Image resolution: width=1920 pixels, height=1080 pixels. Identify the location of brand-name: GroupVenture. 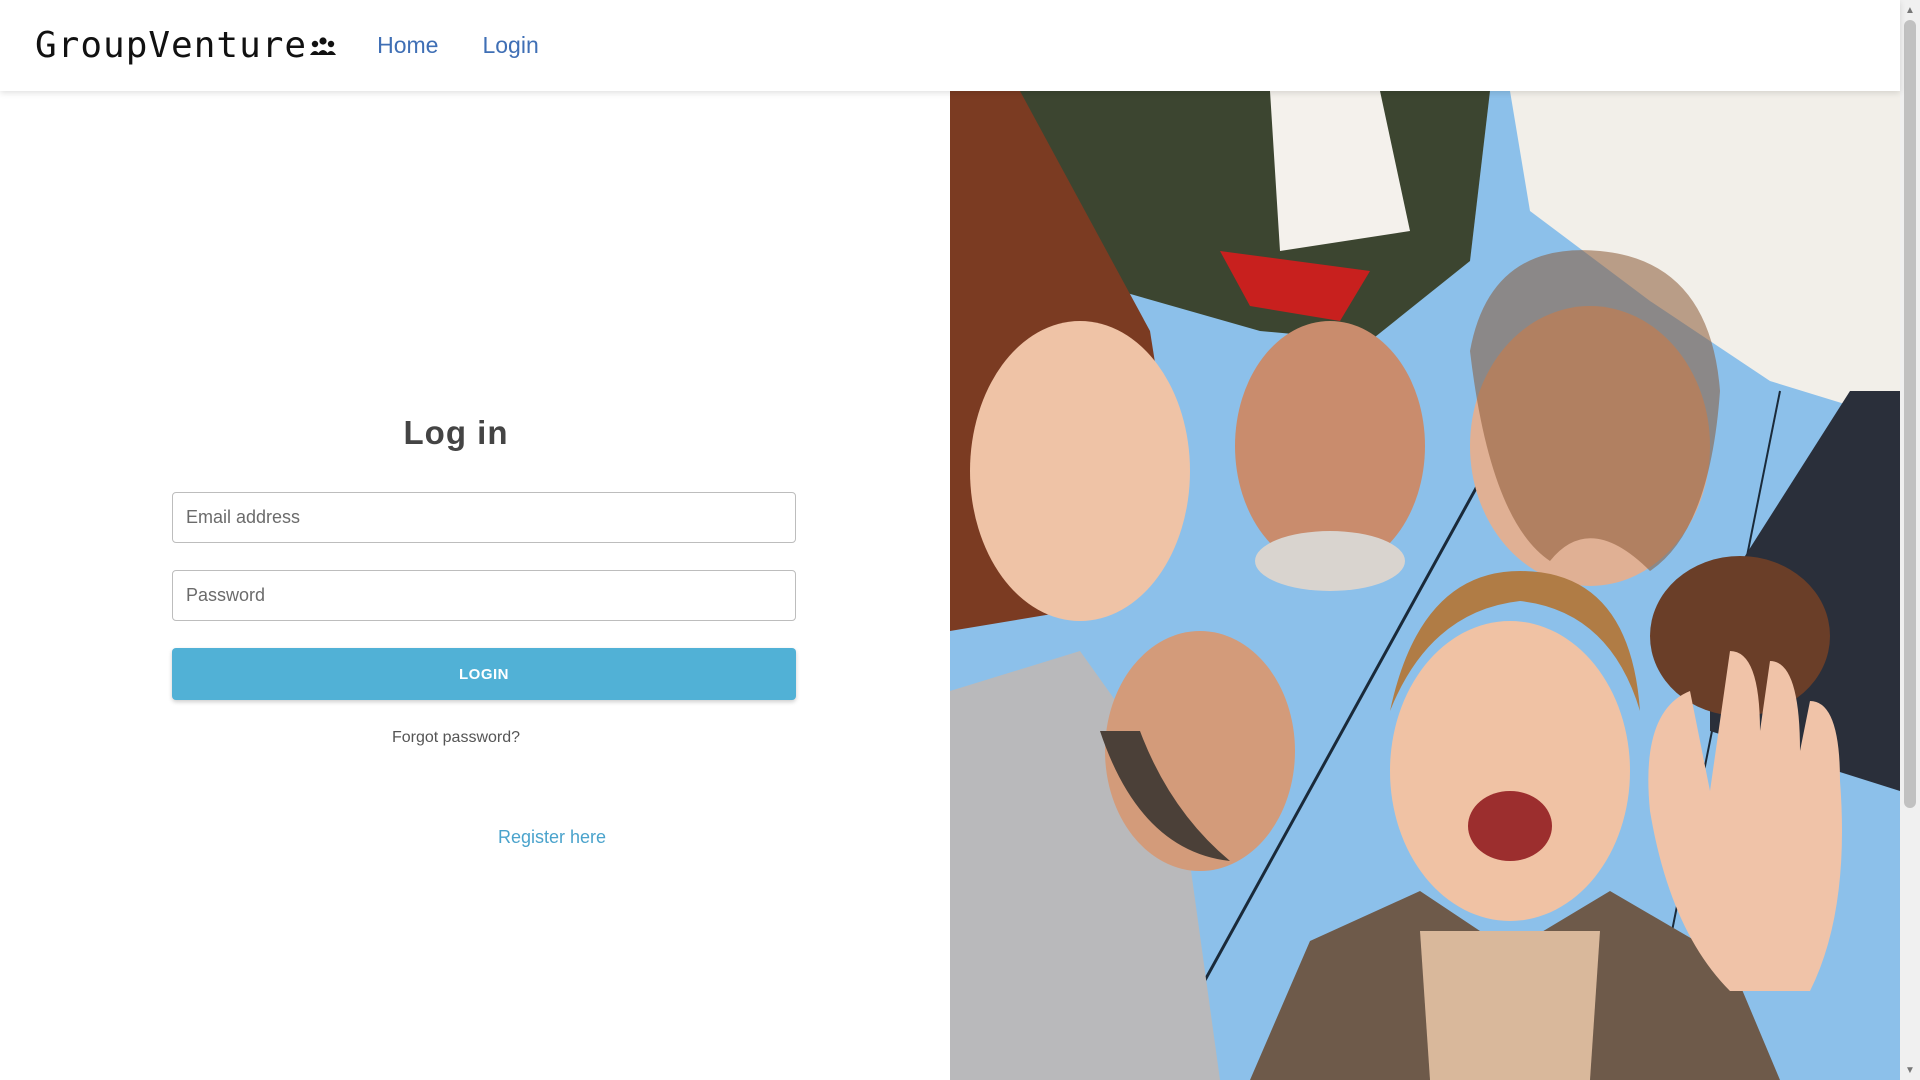
(171, 45).